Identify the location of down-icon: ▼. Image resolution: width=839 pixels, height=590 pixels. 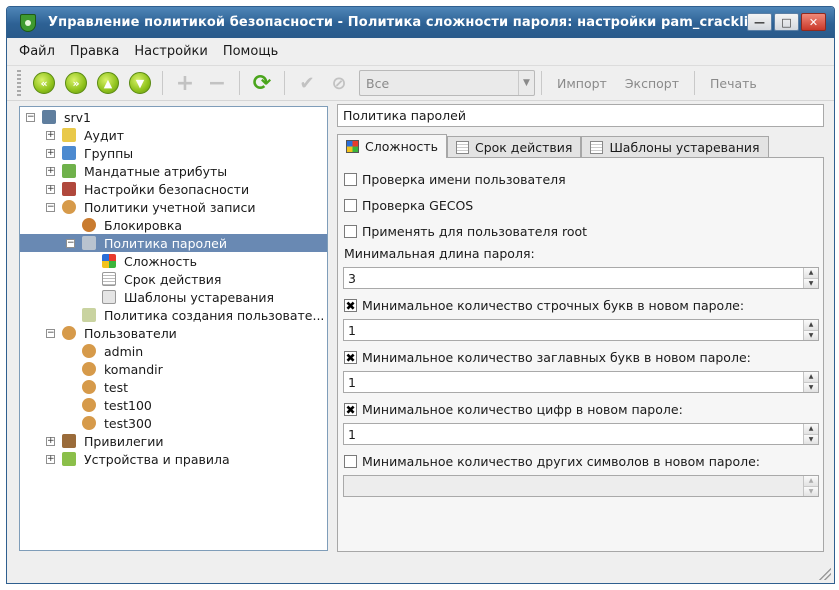
(140, 83).